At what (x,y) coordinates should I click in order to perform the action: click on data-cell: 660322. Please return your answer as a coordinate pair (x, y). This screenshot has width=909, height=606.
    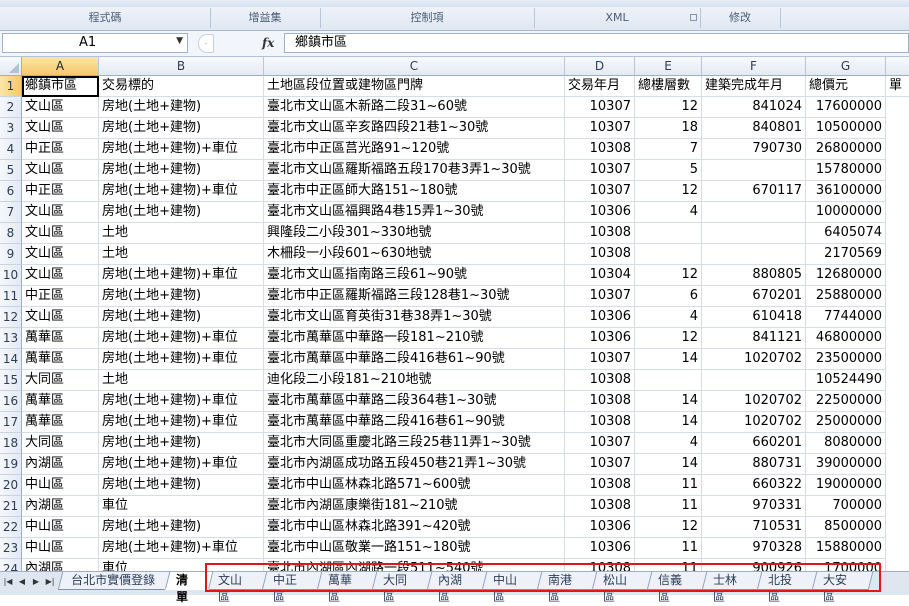
    Looking at the image, I should click on (754, 485).